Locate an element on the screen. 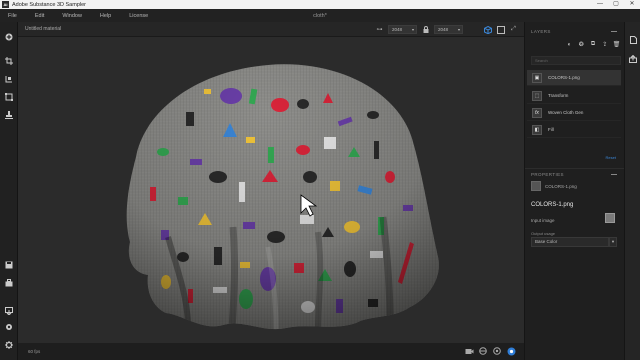  filter-icon: ❂ is located at coordinates (581, 44).